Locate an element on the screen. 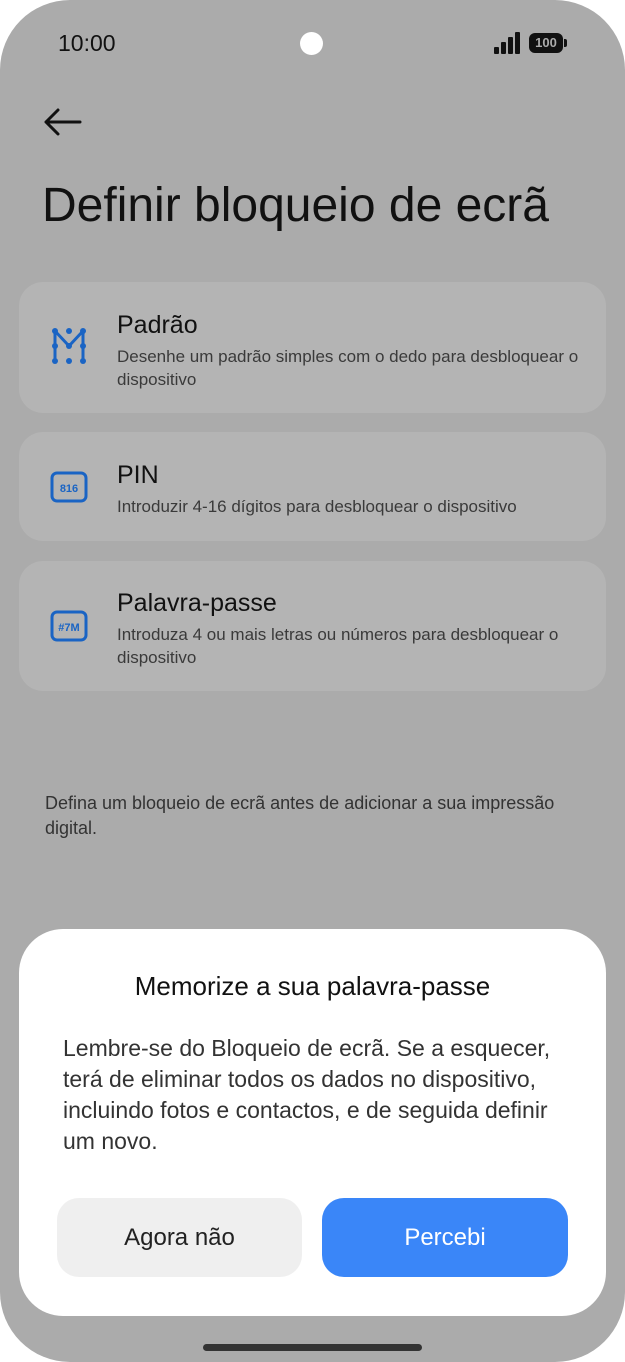 This screenshot has height=1362, width=625. camera-cutout is located at coordinates (311, 43).